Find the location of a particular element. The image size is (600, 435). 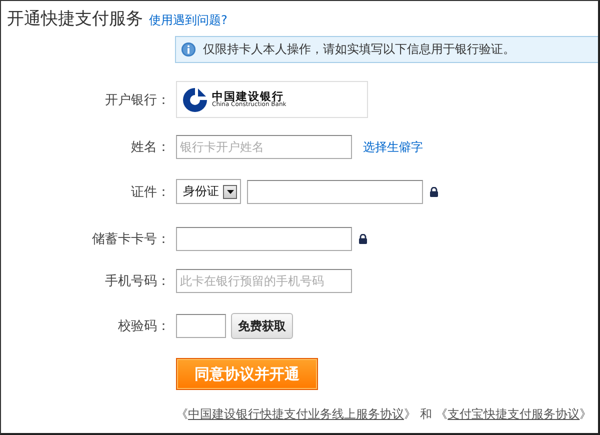

info-icon is located at coordinates (188, 49).